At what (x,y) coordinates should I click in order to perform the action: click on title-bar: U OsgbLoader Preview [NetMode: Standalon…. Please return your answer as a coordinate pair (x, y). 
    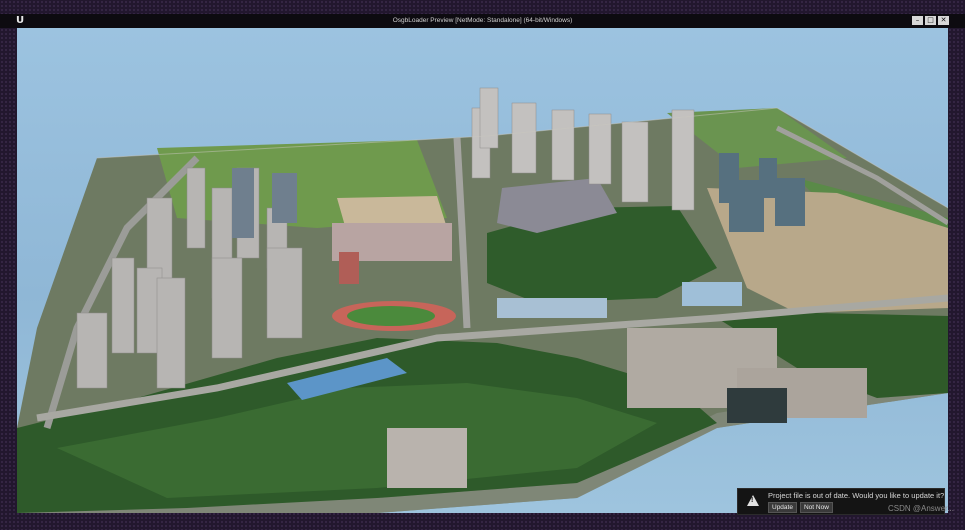
    Looking at the image, I should click on (482, 21).